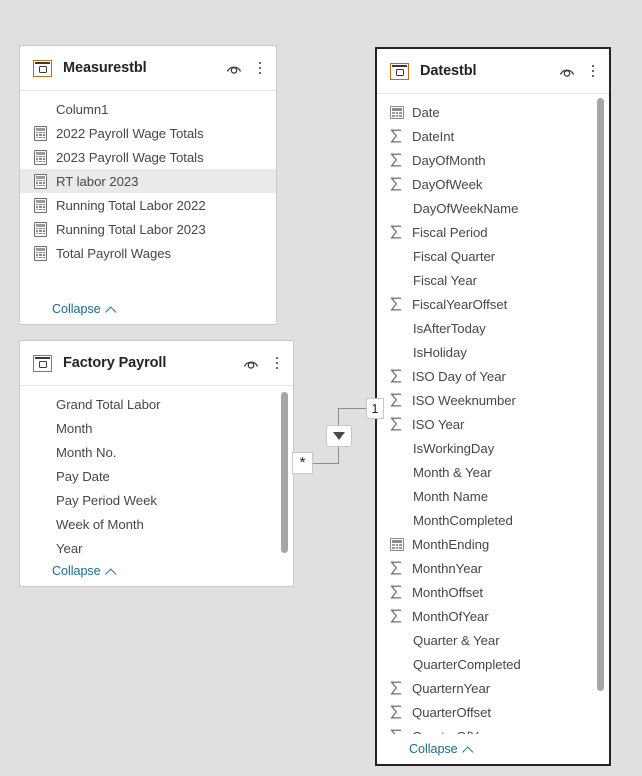 The image size is (642, 776). What do you see at coordinates (452, 472) in the screenshot?
I see `field-label: Month & Year` at bounding box center [452, 472].